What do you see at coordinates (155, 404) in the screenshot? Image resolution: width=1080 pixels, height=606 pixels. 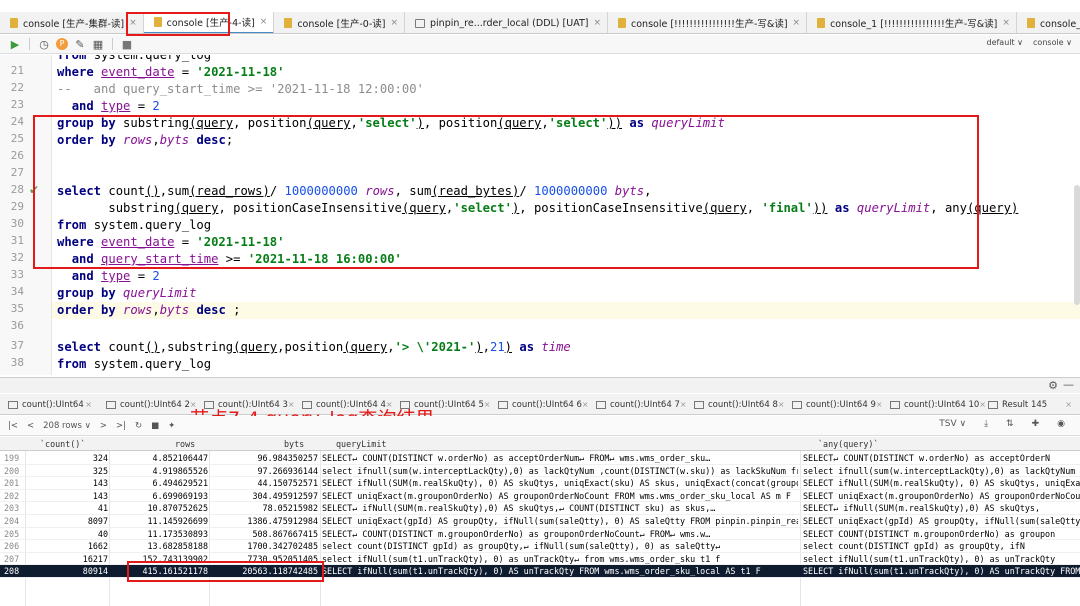 I see `result-tab-label: count():UInt64 2` at bounding box center [155, 404].